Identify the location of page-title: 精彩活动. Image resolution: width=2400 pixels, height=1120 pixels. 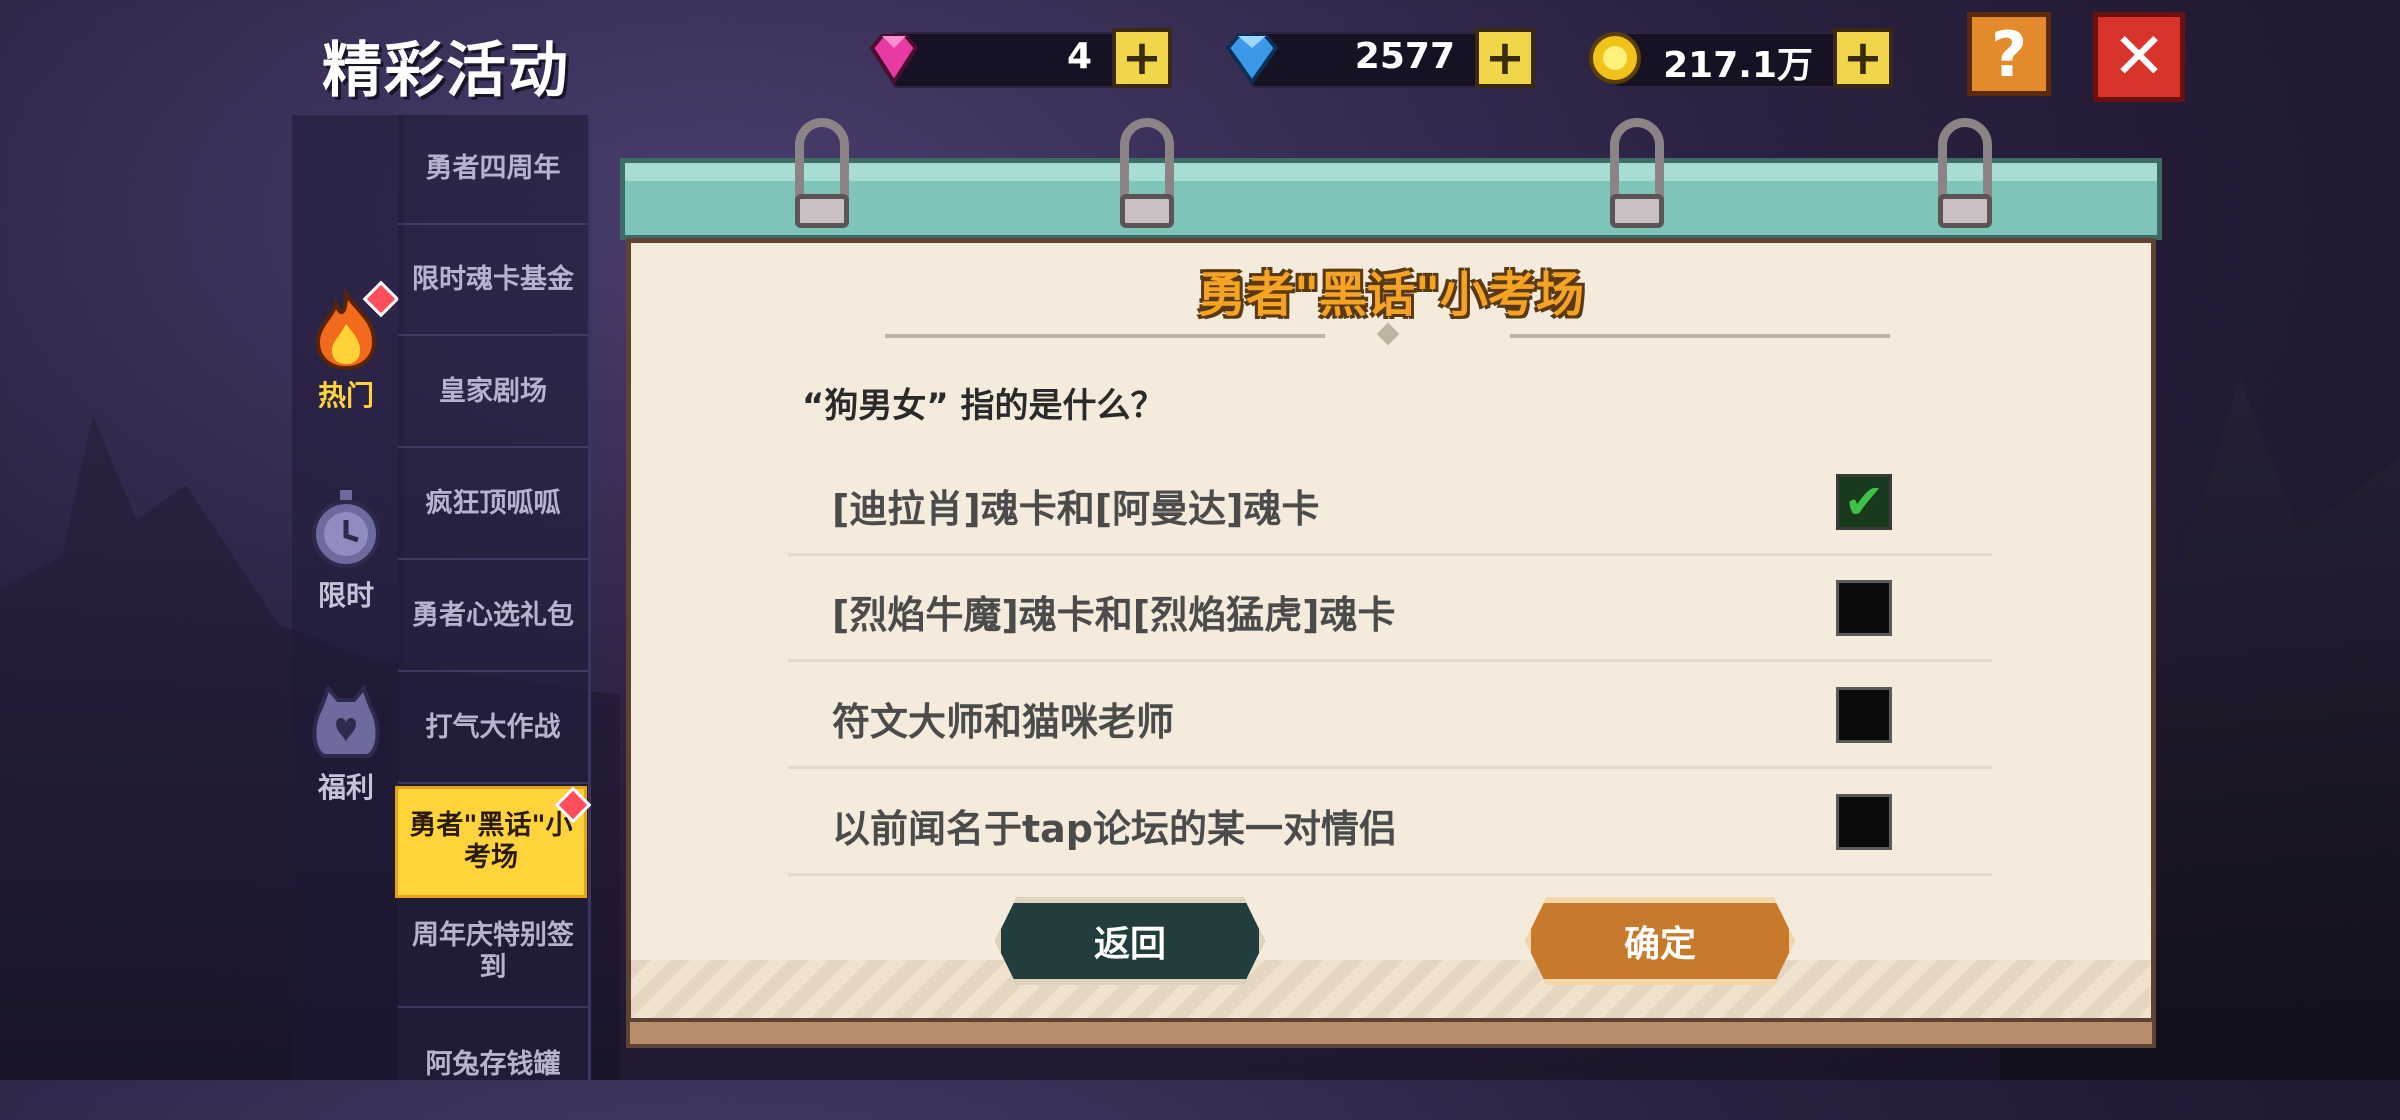
(446, 71).